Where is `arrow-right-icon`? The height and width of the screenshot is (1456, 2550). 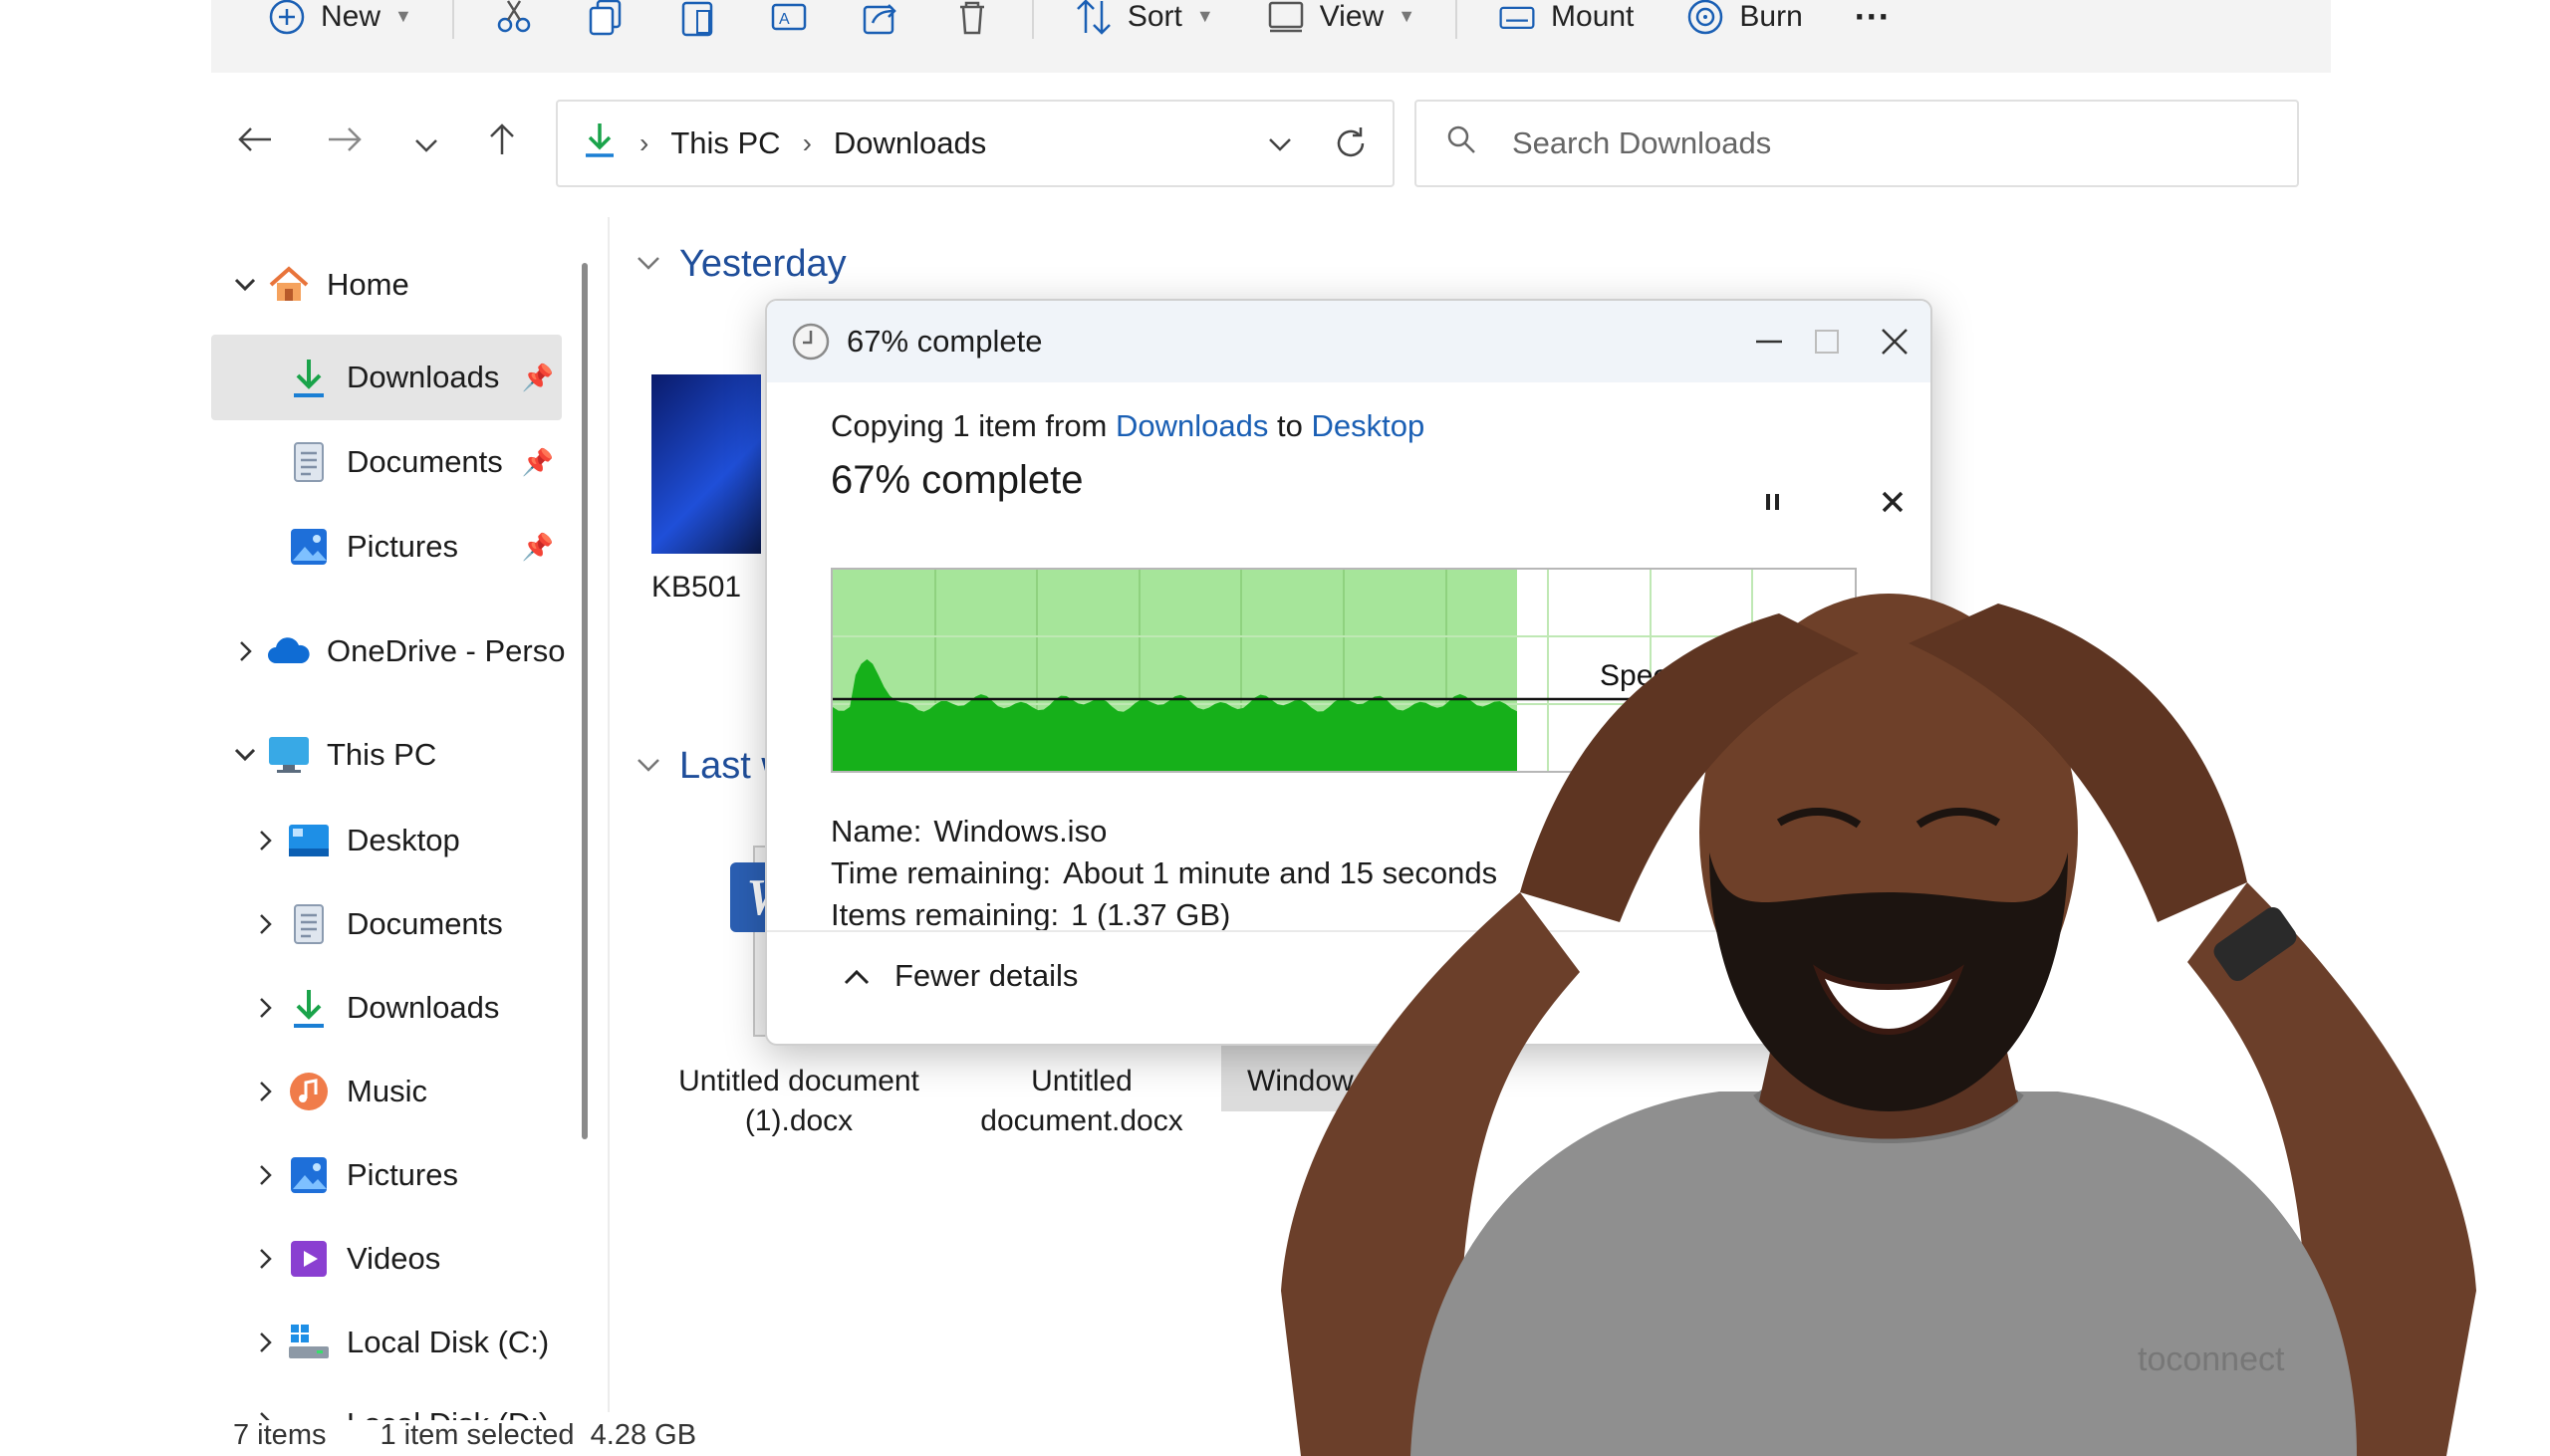
arrow-right-icon is located at coordinates (345, 143).